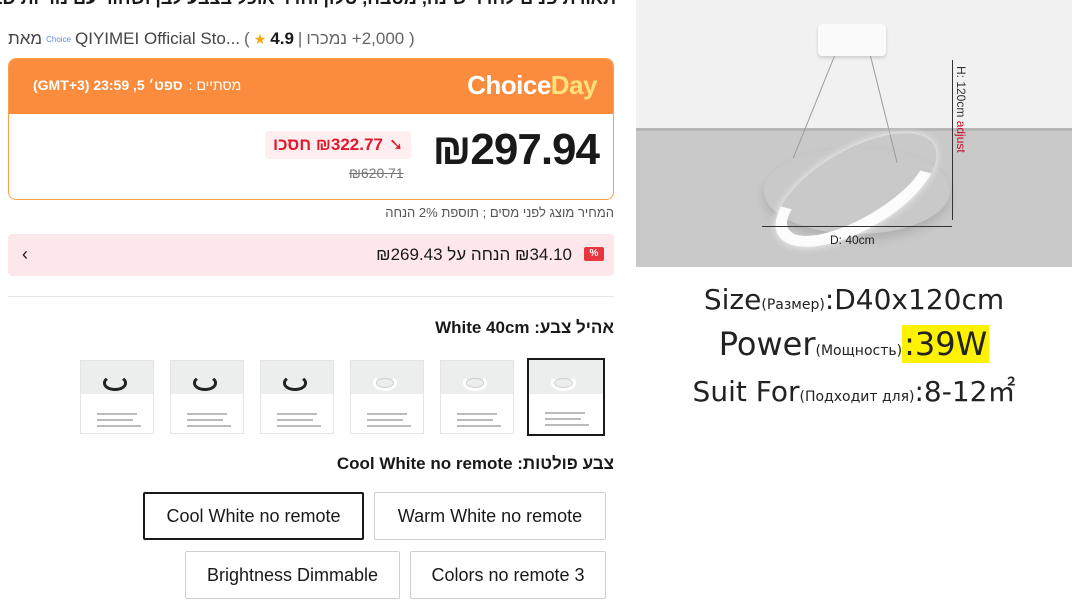  Describe the element at coordinates (117, 397) in the screenshot. I see `color-thumb-black-60x120-78w` at that location.